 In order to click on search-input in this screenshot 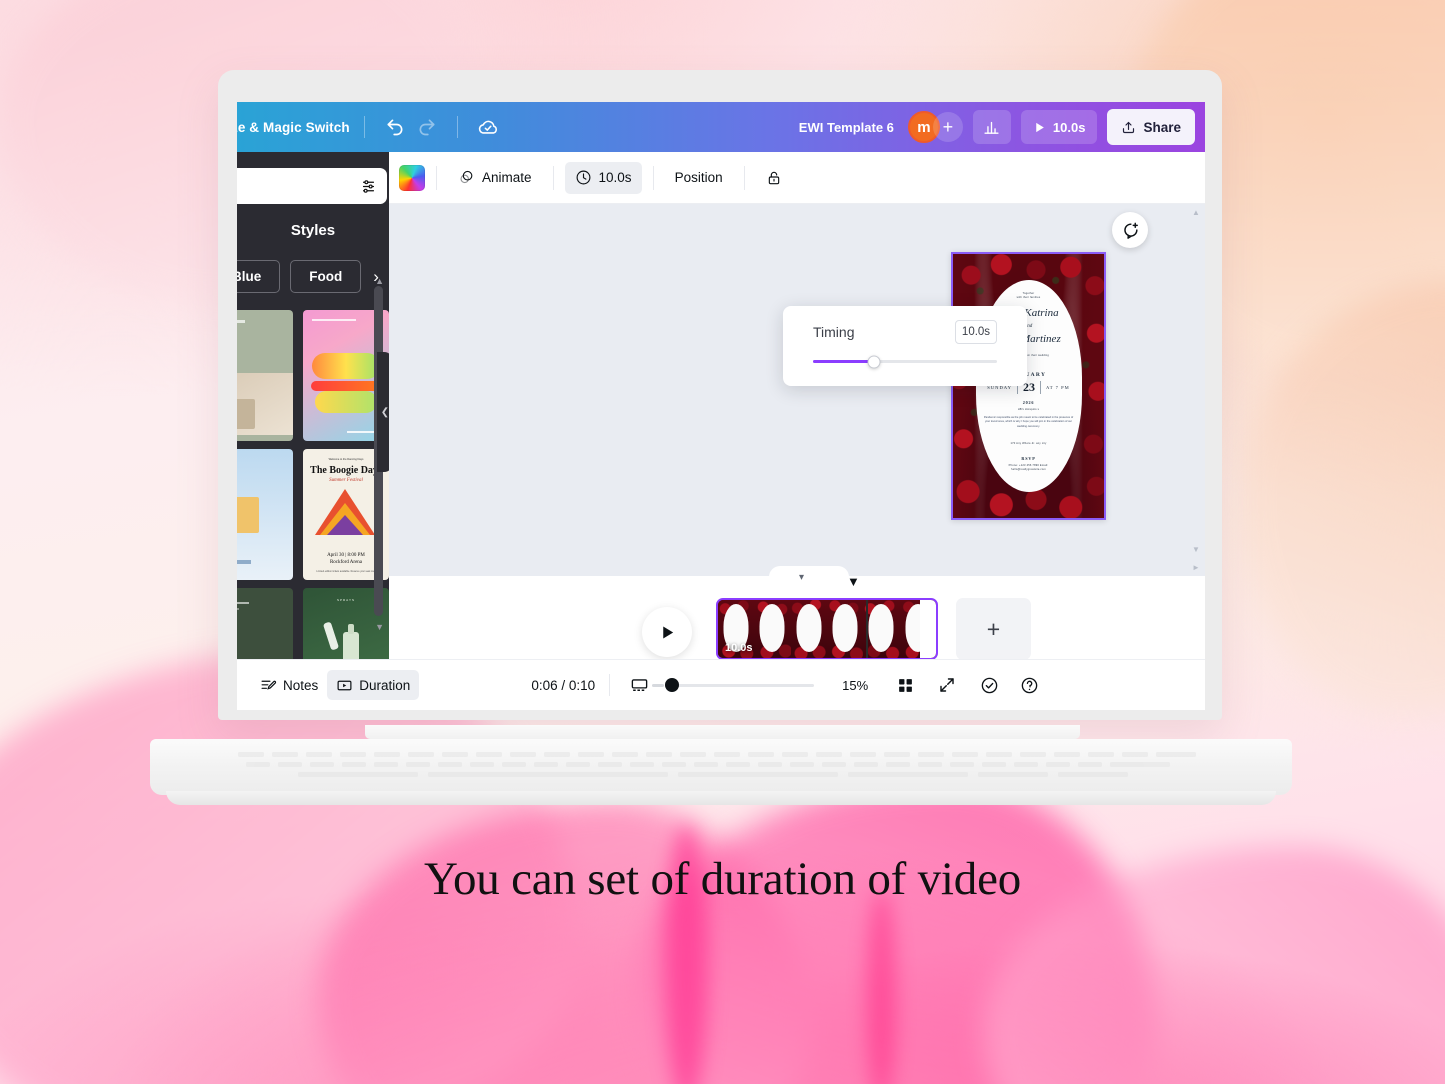, I will do `click(312, 186)`.